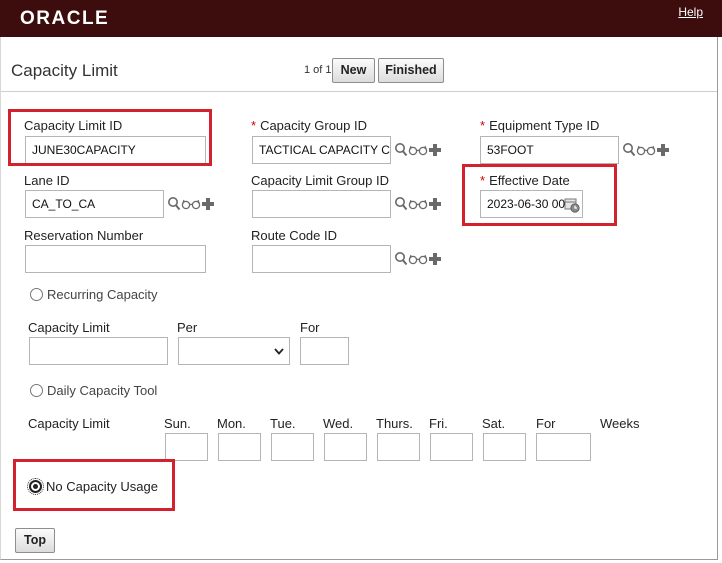 The image size is (722, 563). What do you see at coordinates (563, 447) in the screenshot?
I see `daily-for-input` at bounding box center [563, 447].